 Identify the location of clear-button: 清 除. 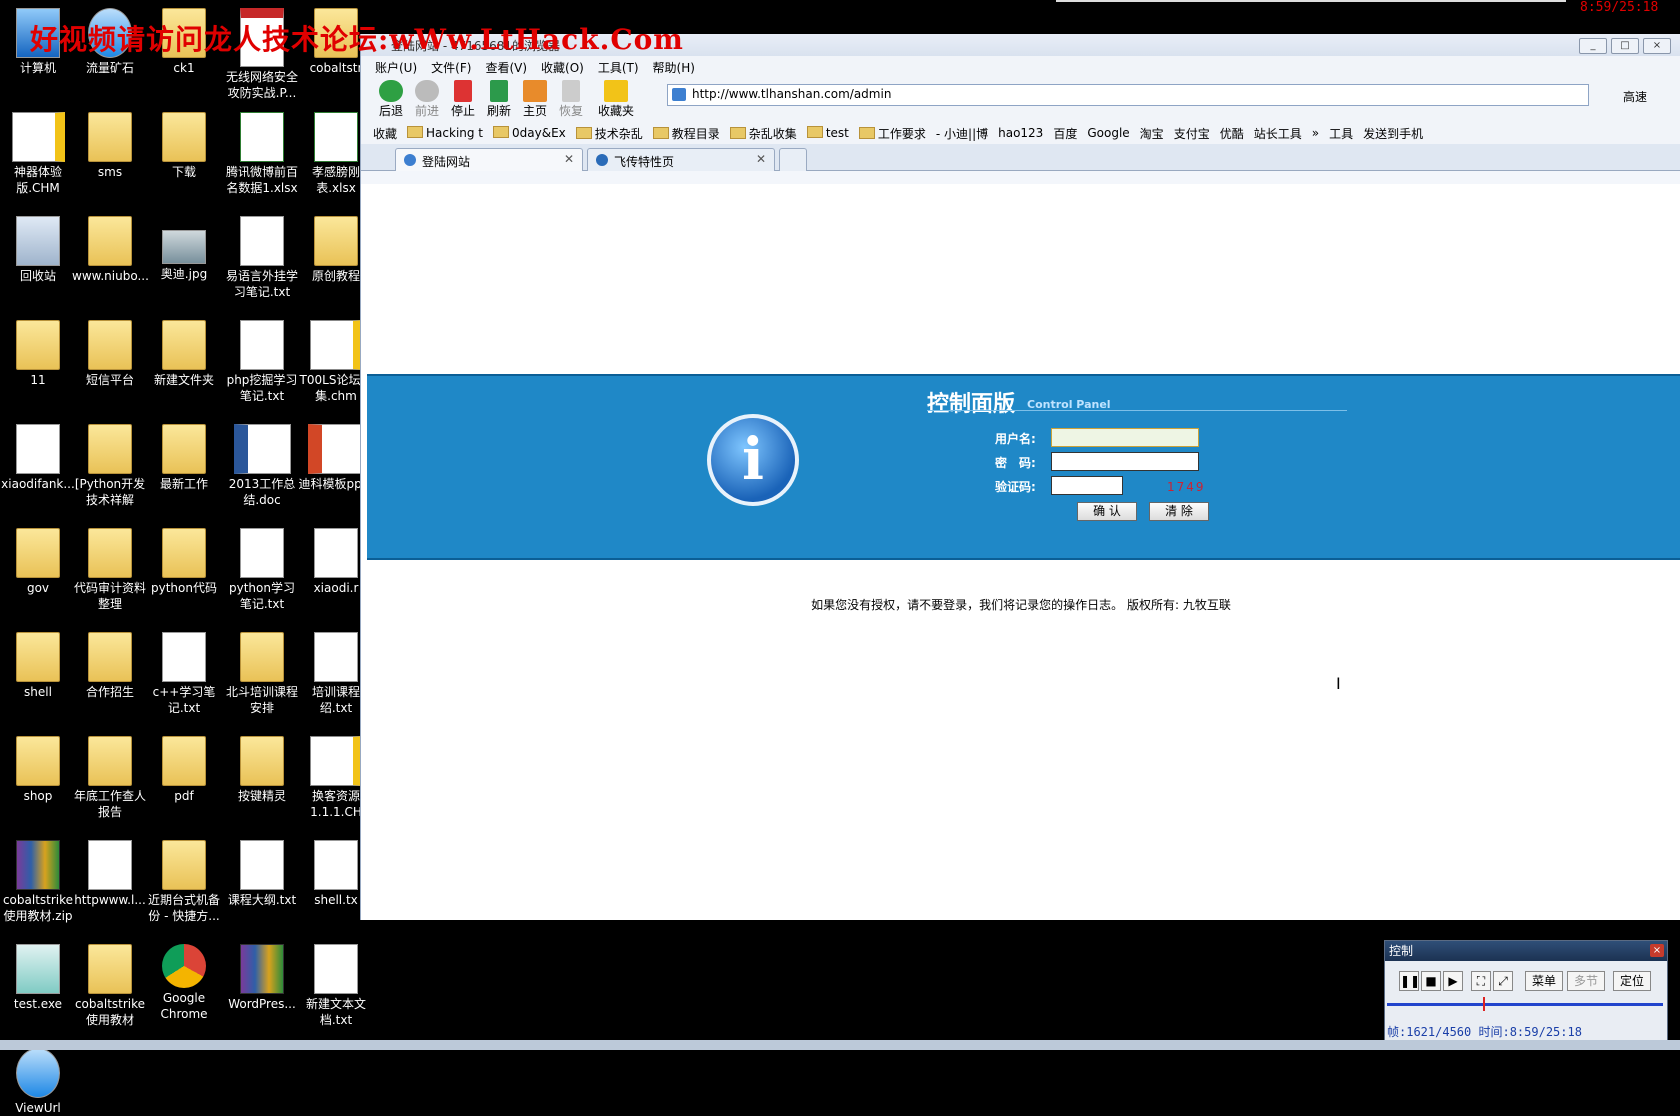
(1179, 511).